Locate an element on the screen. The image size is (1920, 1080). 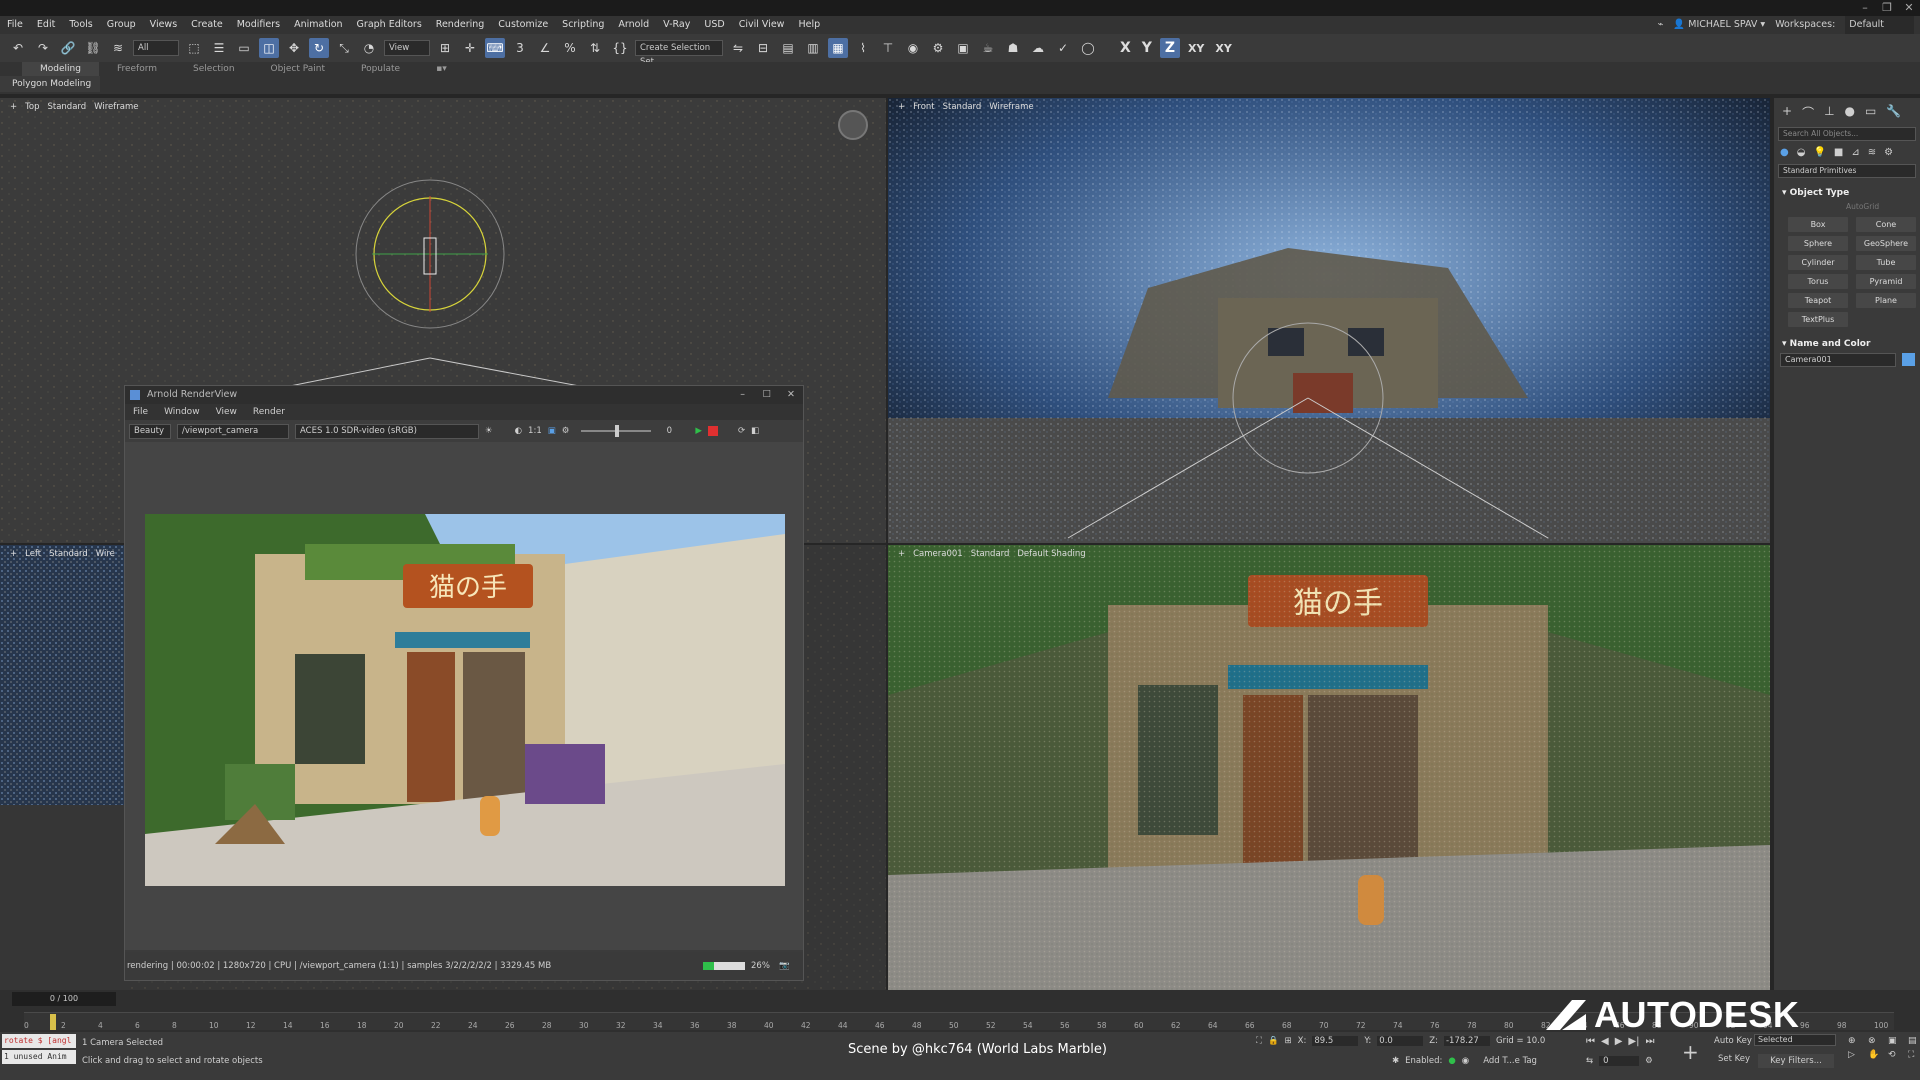
mirror-icon: ⇋ is located at coordinates (738, 48).